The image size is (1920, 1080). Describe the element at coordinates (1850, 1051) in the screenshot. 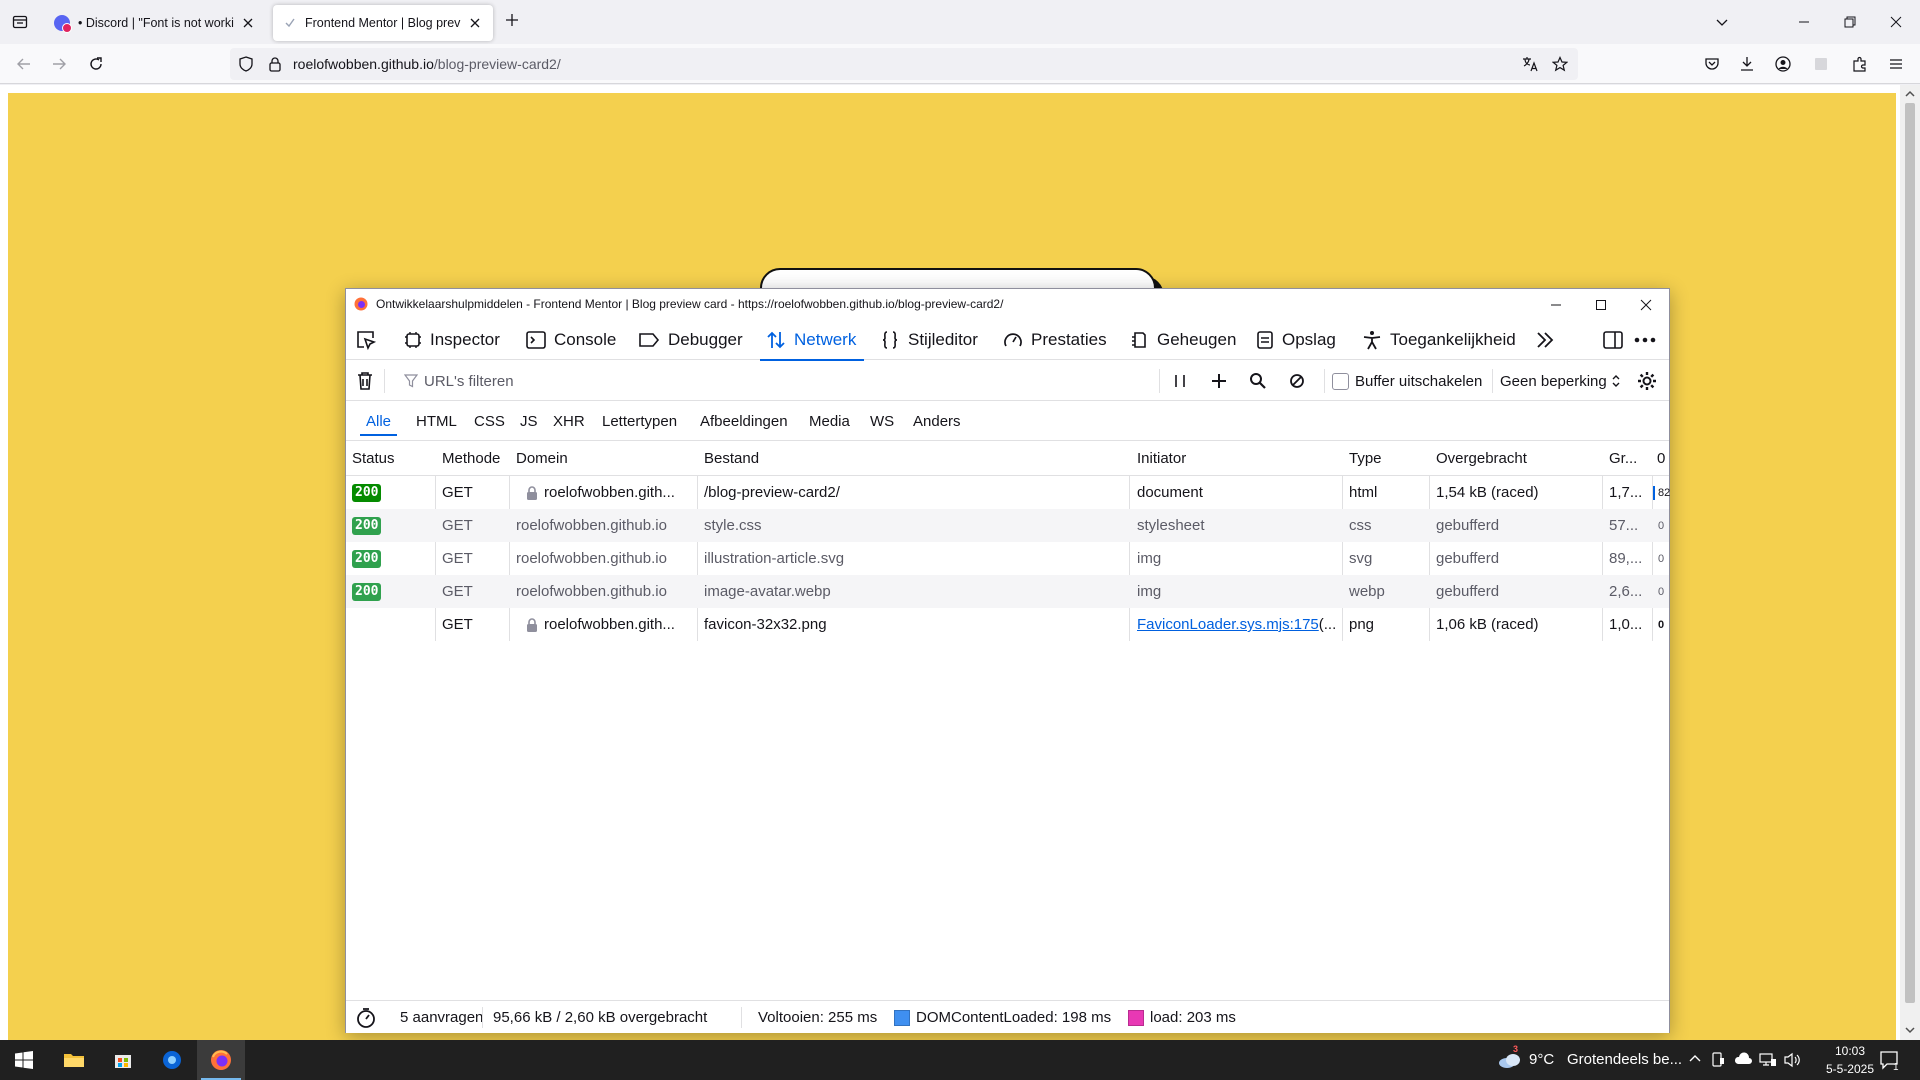

I see `clock-time: 10:03` at that location.